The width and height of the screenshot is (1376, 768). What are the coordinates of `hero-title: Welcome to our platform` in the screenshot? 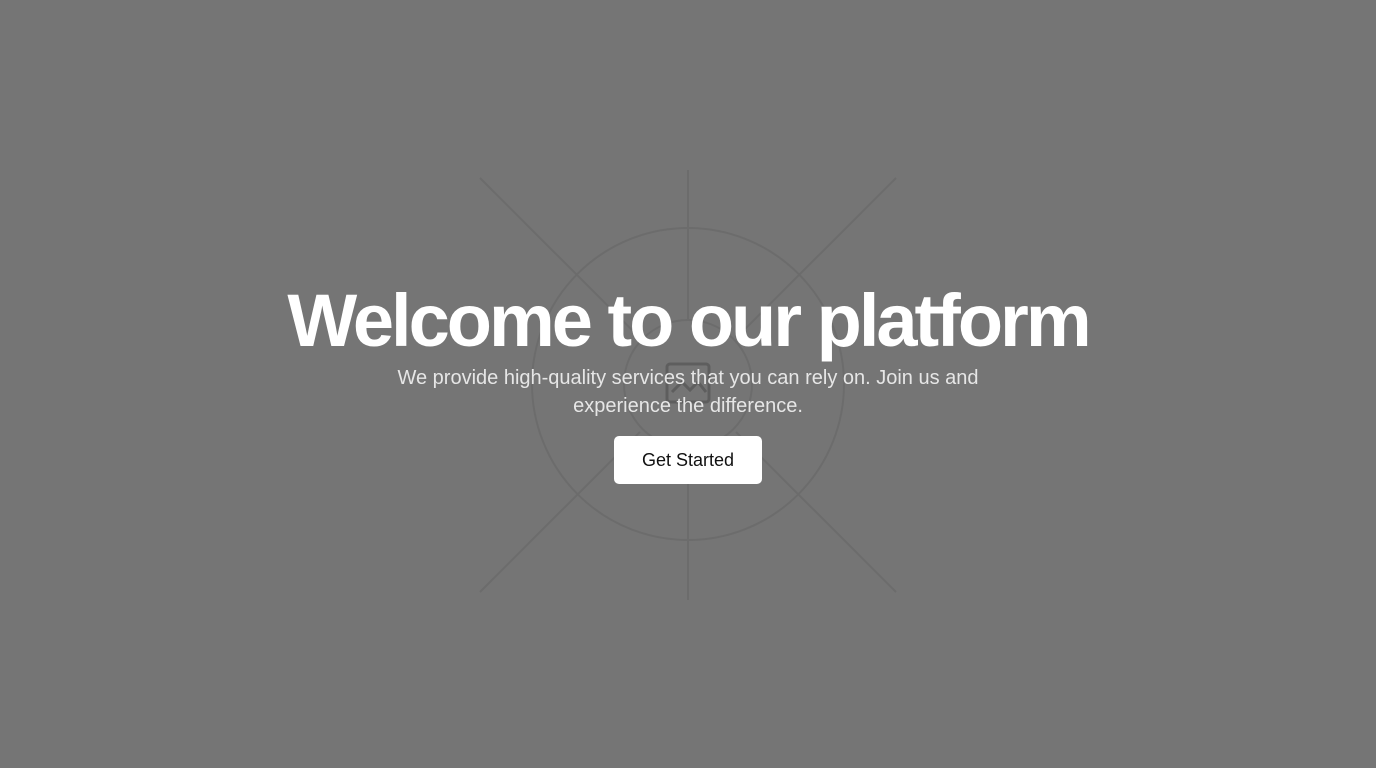 It's located at (689, 320).